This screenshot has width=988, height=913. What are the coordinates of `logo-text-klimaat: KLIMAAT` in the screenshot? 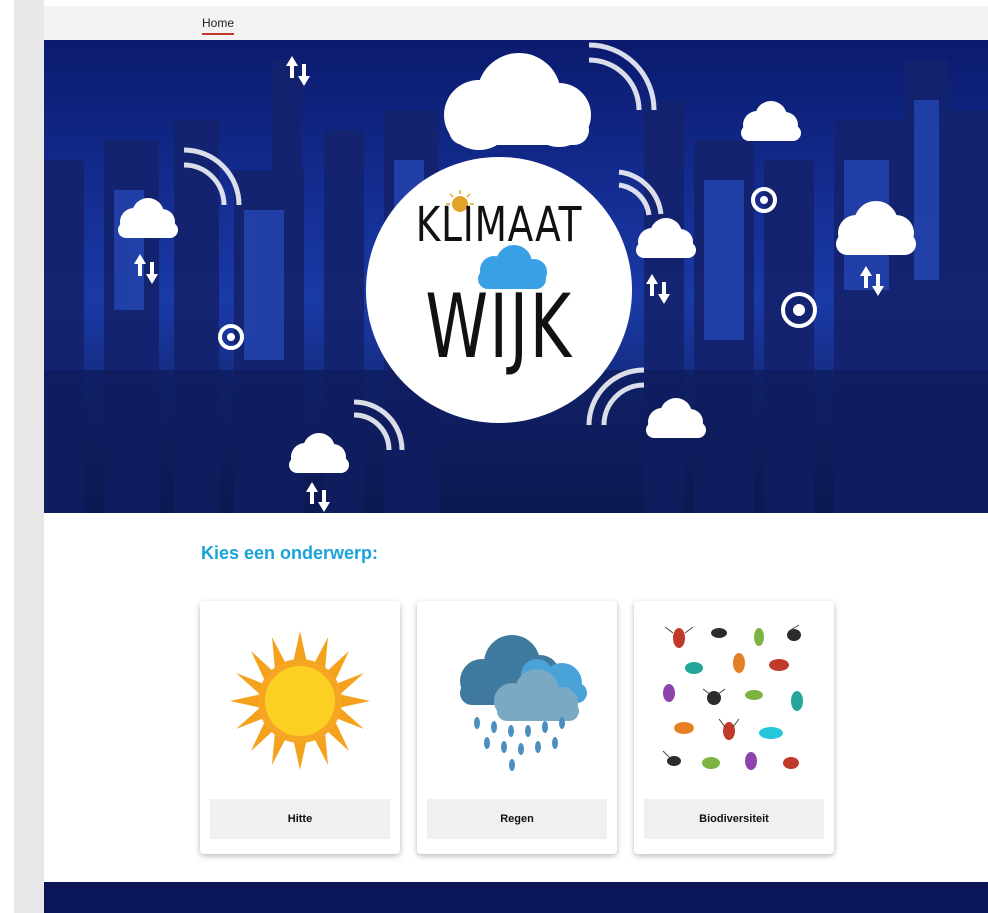 It's located at (499, 225).